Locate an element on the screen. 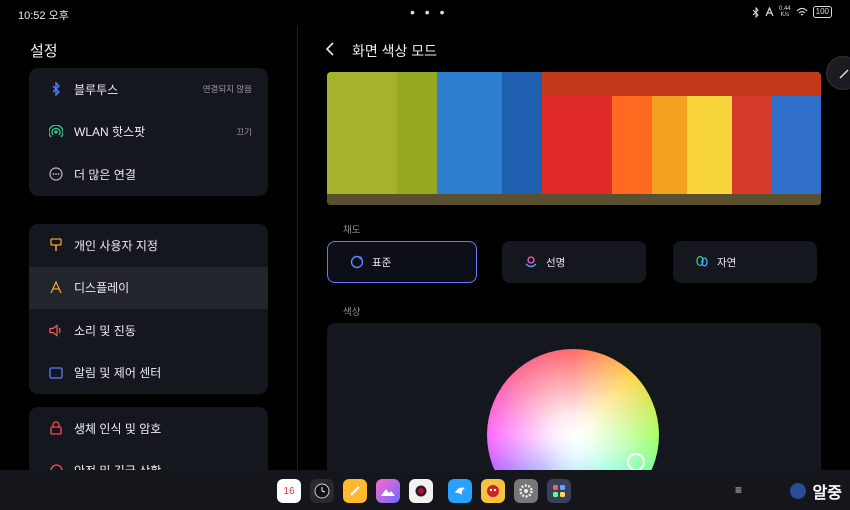 Image resolution: width=850 pixels, height=510 pixels. sidebar-item-value: 끄기 is located at coordinates (244, 131).